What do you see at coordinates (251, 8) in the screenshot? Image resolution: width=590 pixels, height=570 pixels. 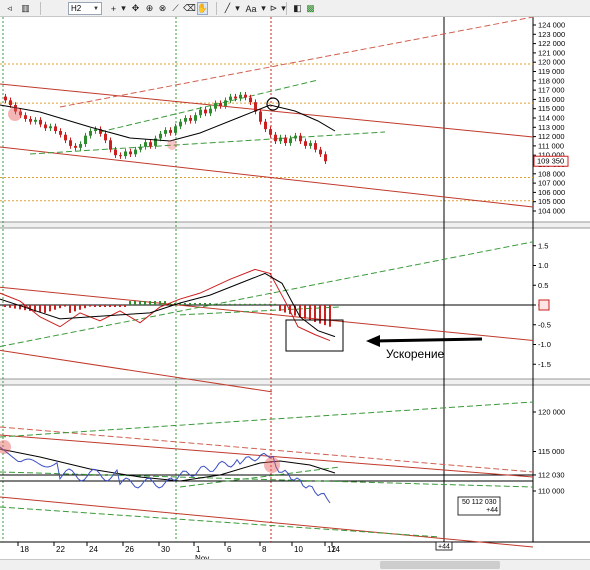 I see `text-tool-icon: Aa` at bounding box center [251, 8].